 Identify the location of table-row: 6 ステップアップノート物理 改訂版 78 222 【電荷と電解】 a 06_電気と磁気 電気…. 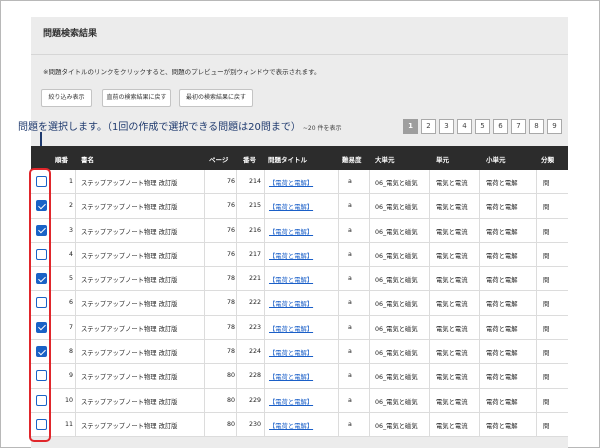
(299, 303).